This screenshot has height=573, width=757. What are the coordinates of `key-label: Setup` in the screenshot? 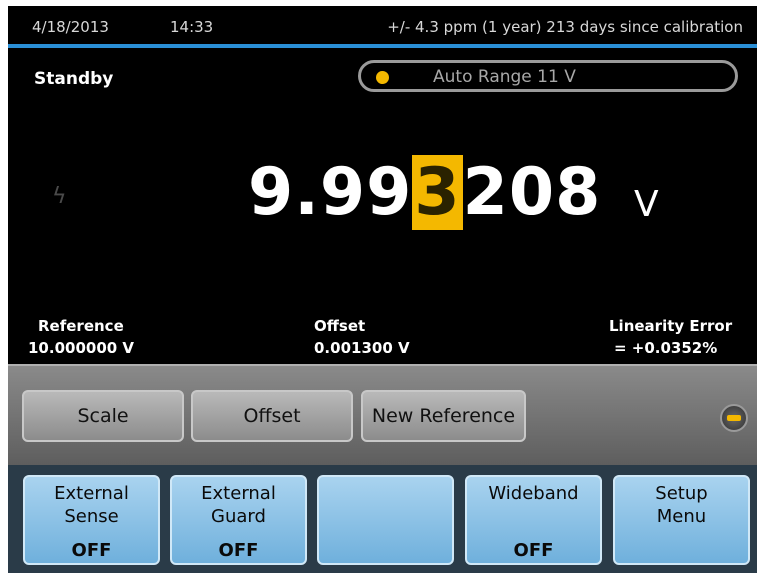 It's located at (681, 493).